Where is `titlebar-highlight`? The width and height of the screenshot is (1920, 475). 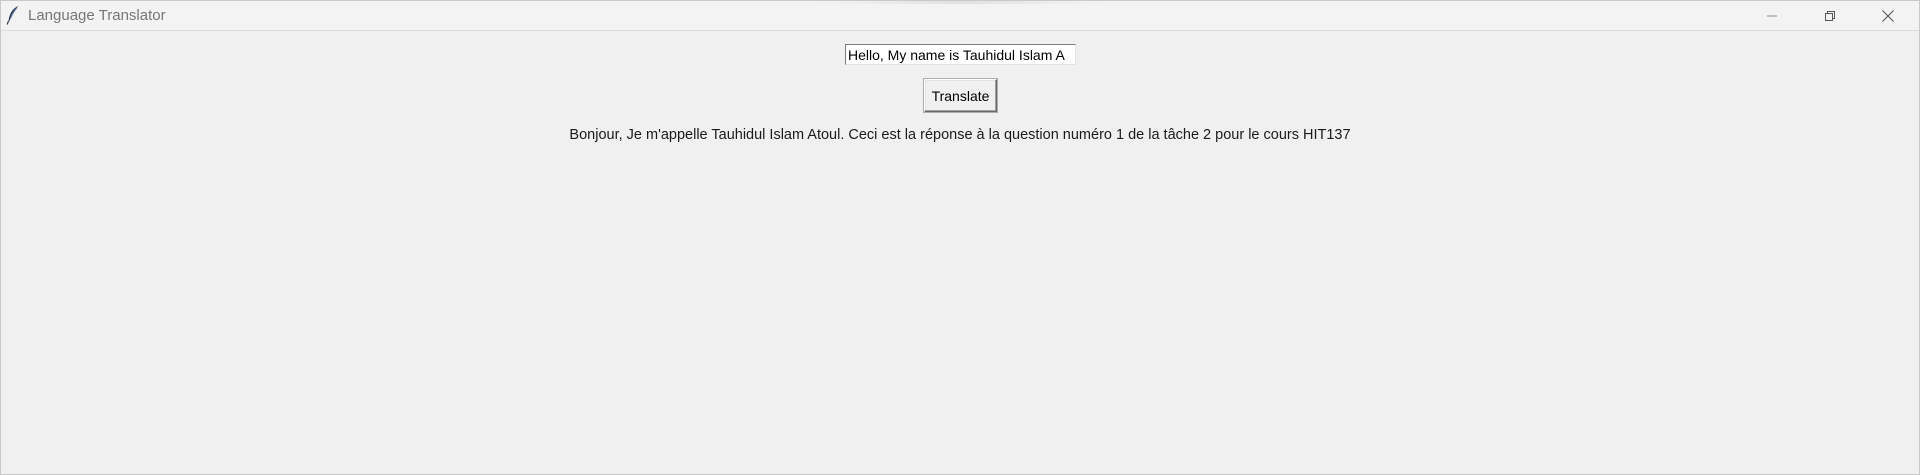 titlebar-highlight is located at coordinates (961, 2).